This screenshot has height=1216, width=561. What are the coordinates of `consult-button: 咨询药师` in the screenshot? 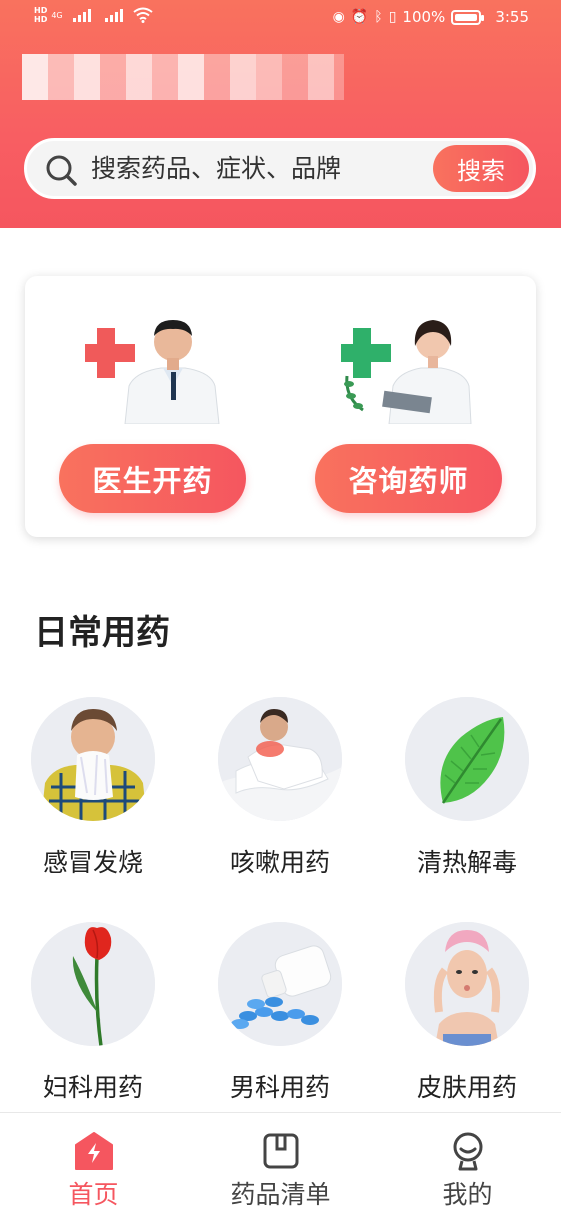 It's located at (408, 478).